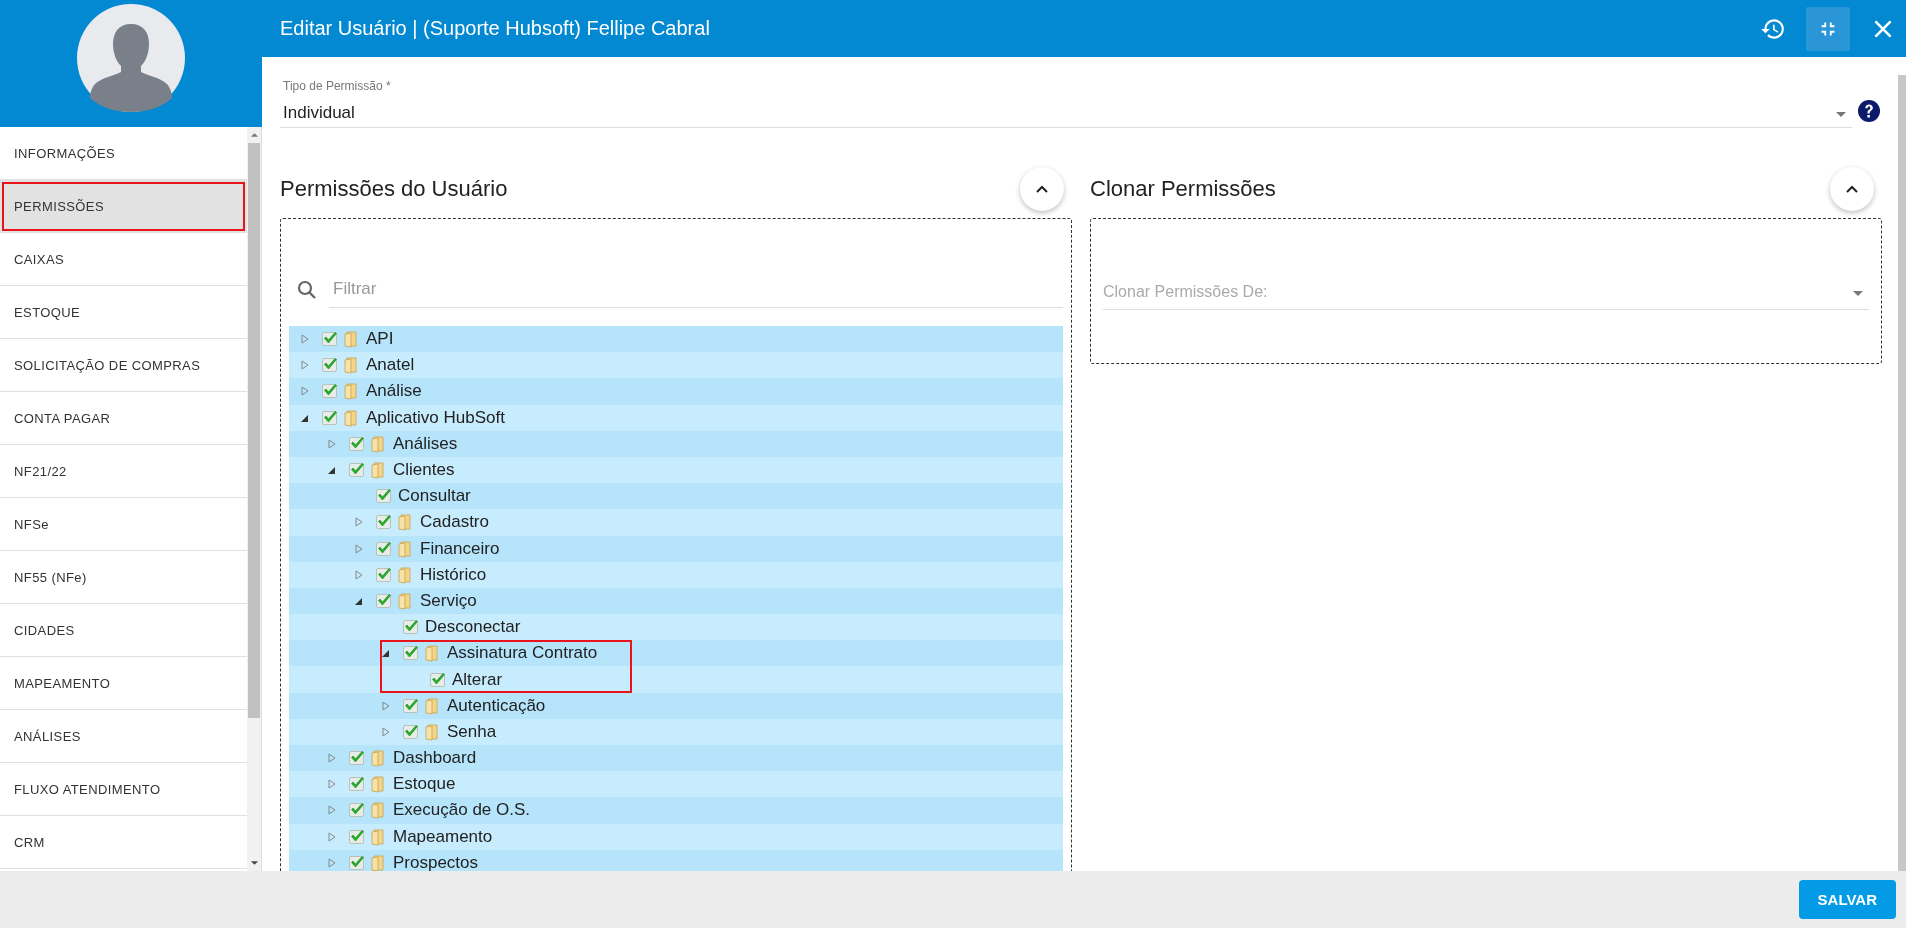  What do you see at coordinates (1828, 28) in the screenshot?
I see `minimize-button` at bounding box center [1828, 28].